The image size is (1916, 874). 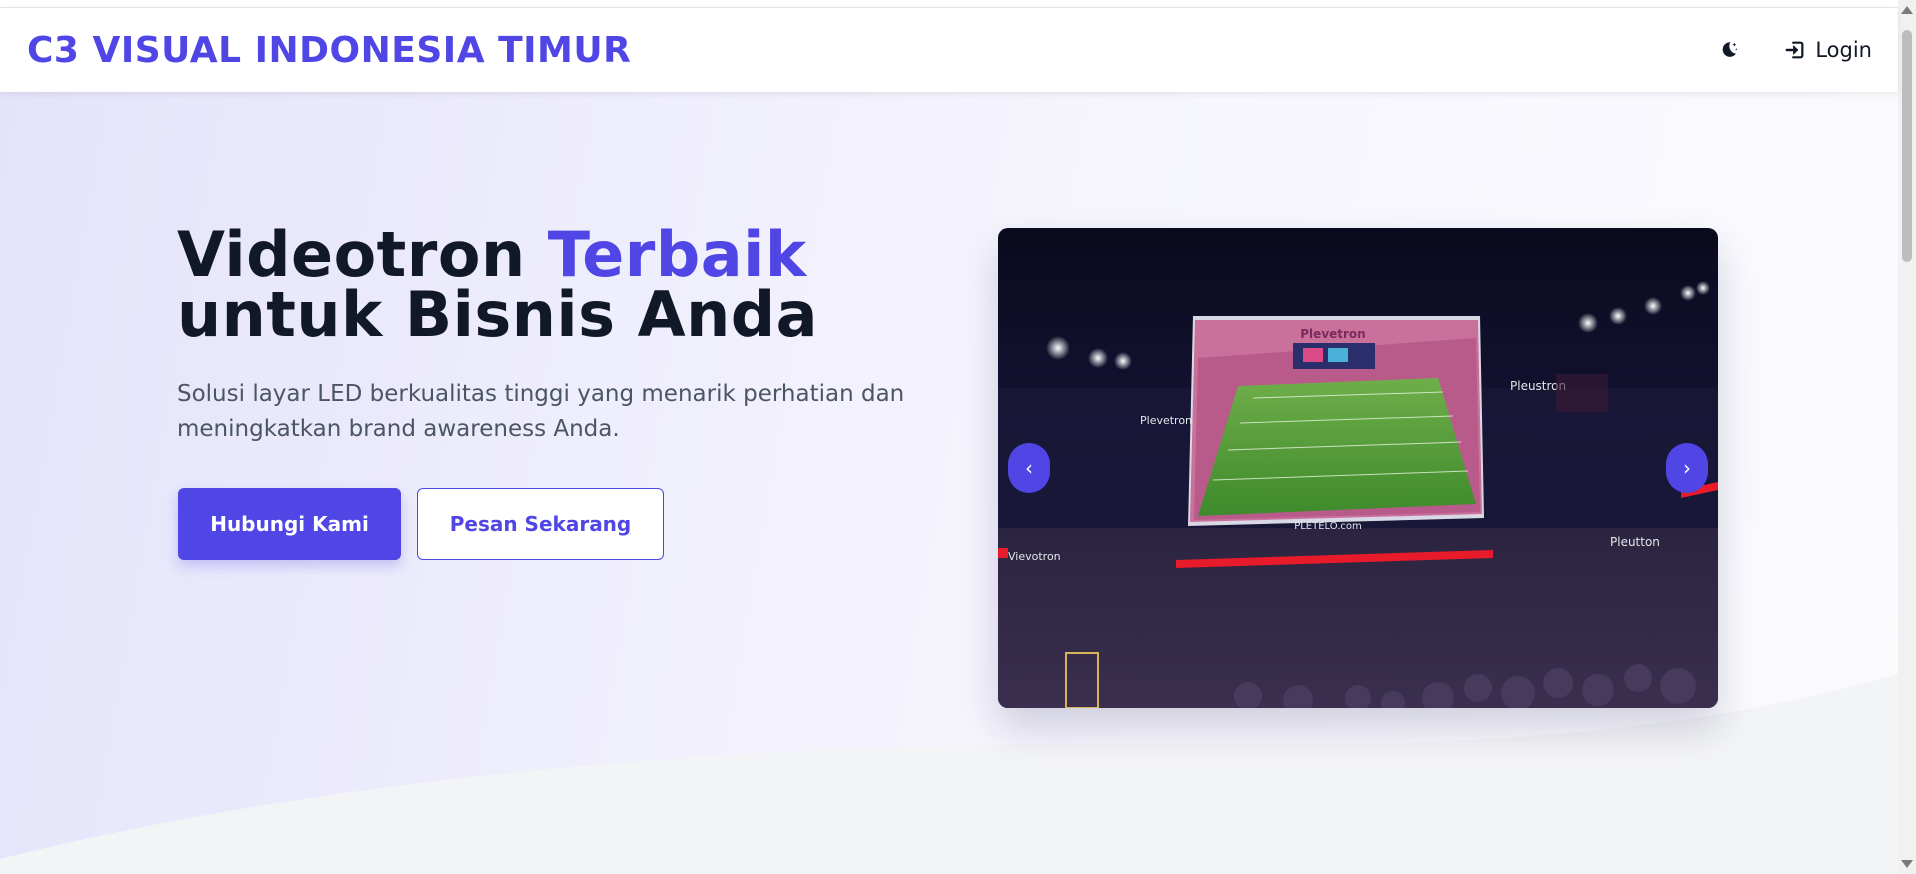 I want to click on scrollbar-thumb, so click(x=1907, y=146).